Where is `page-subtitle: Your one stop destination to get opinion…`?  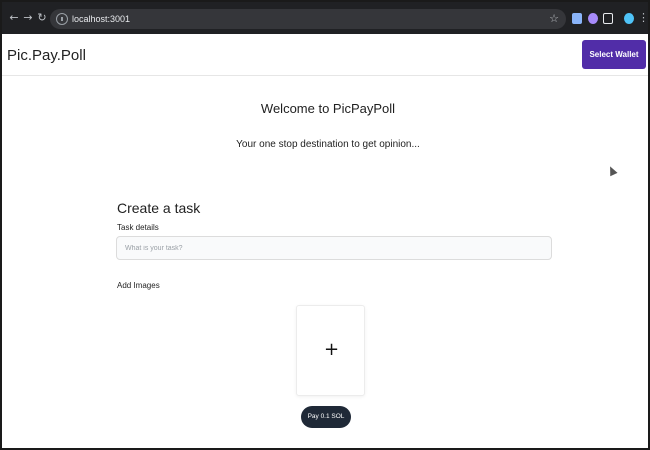 page-subtitle: Your one stop destination to get opinion… is located at coordinates (328, 144).